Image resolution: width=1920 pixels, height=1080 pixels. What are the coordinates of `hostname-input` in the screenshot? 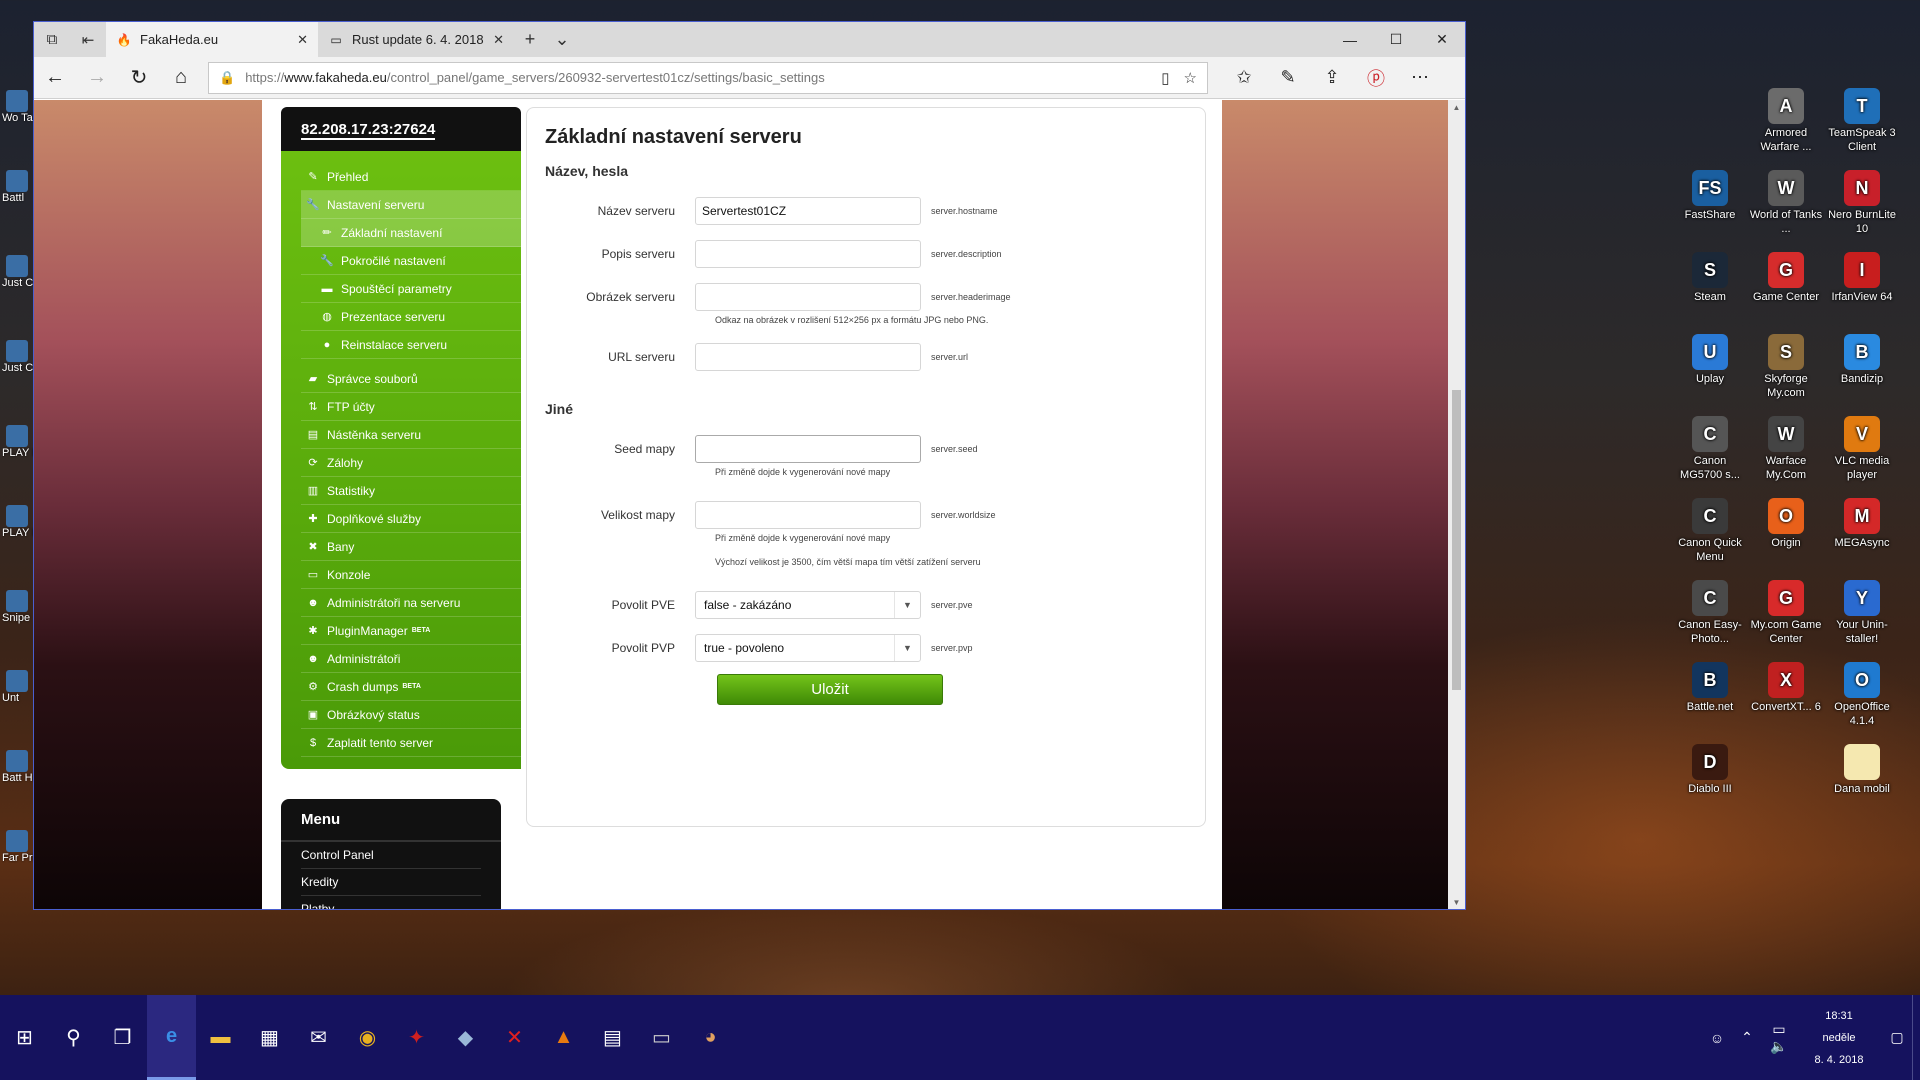 It's located at (808, 211).